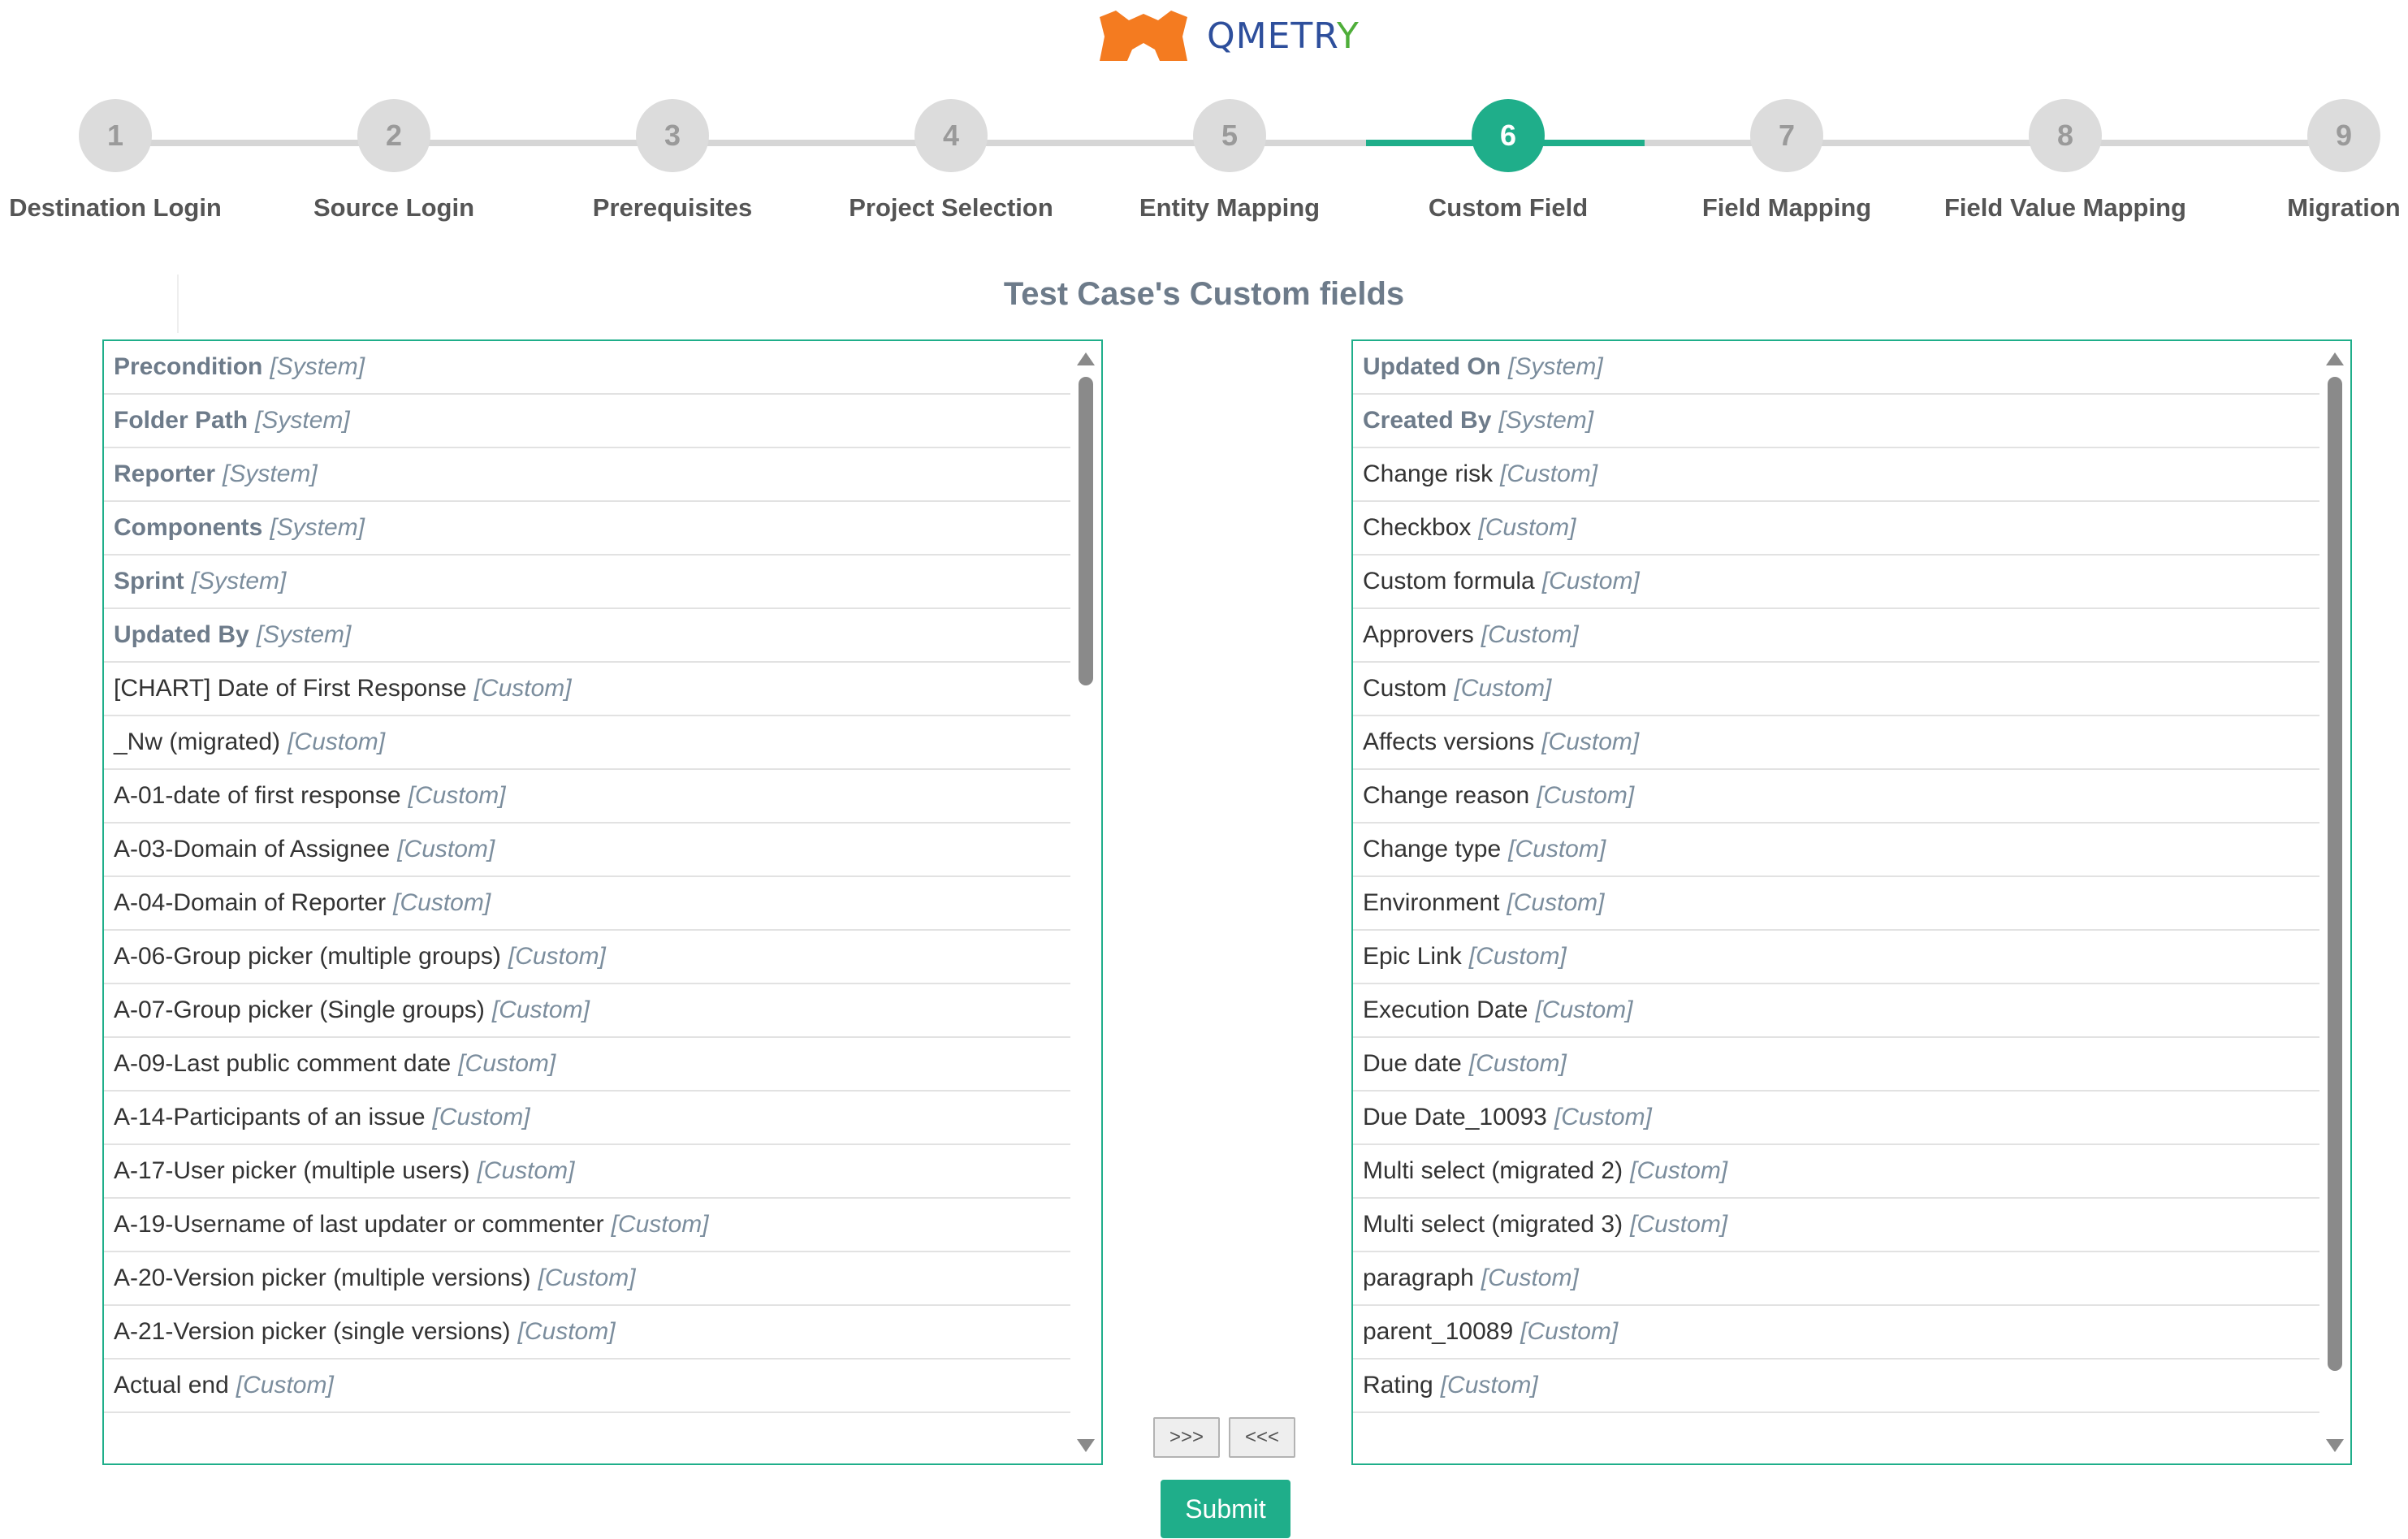 This screenshot has width=2408, height=1539. I want to click on field-name: A-09-Last public comment date, so click(283, 1063).